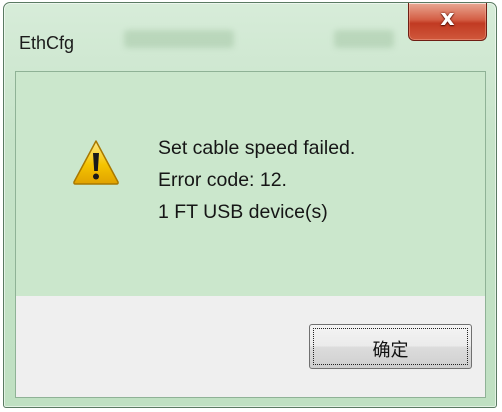  What do you see at coordinates (222, 180) in the screenshot?
I see `error-code-line: Error code: 12.` at bounding box center [222, 180].